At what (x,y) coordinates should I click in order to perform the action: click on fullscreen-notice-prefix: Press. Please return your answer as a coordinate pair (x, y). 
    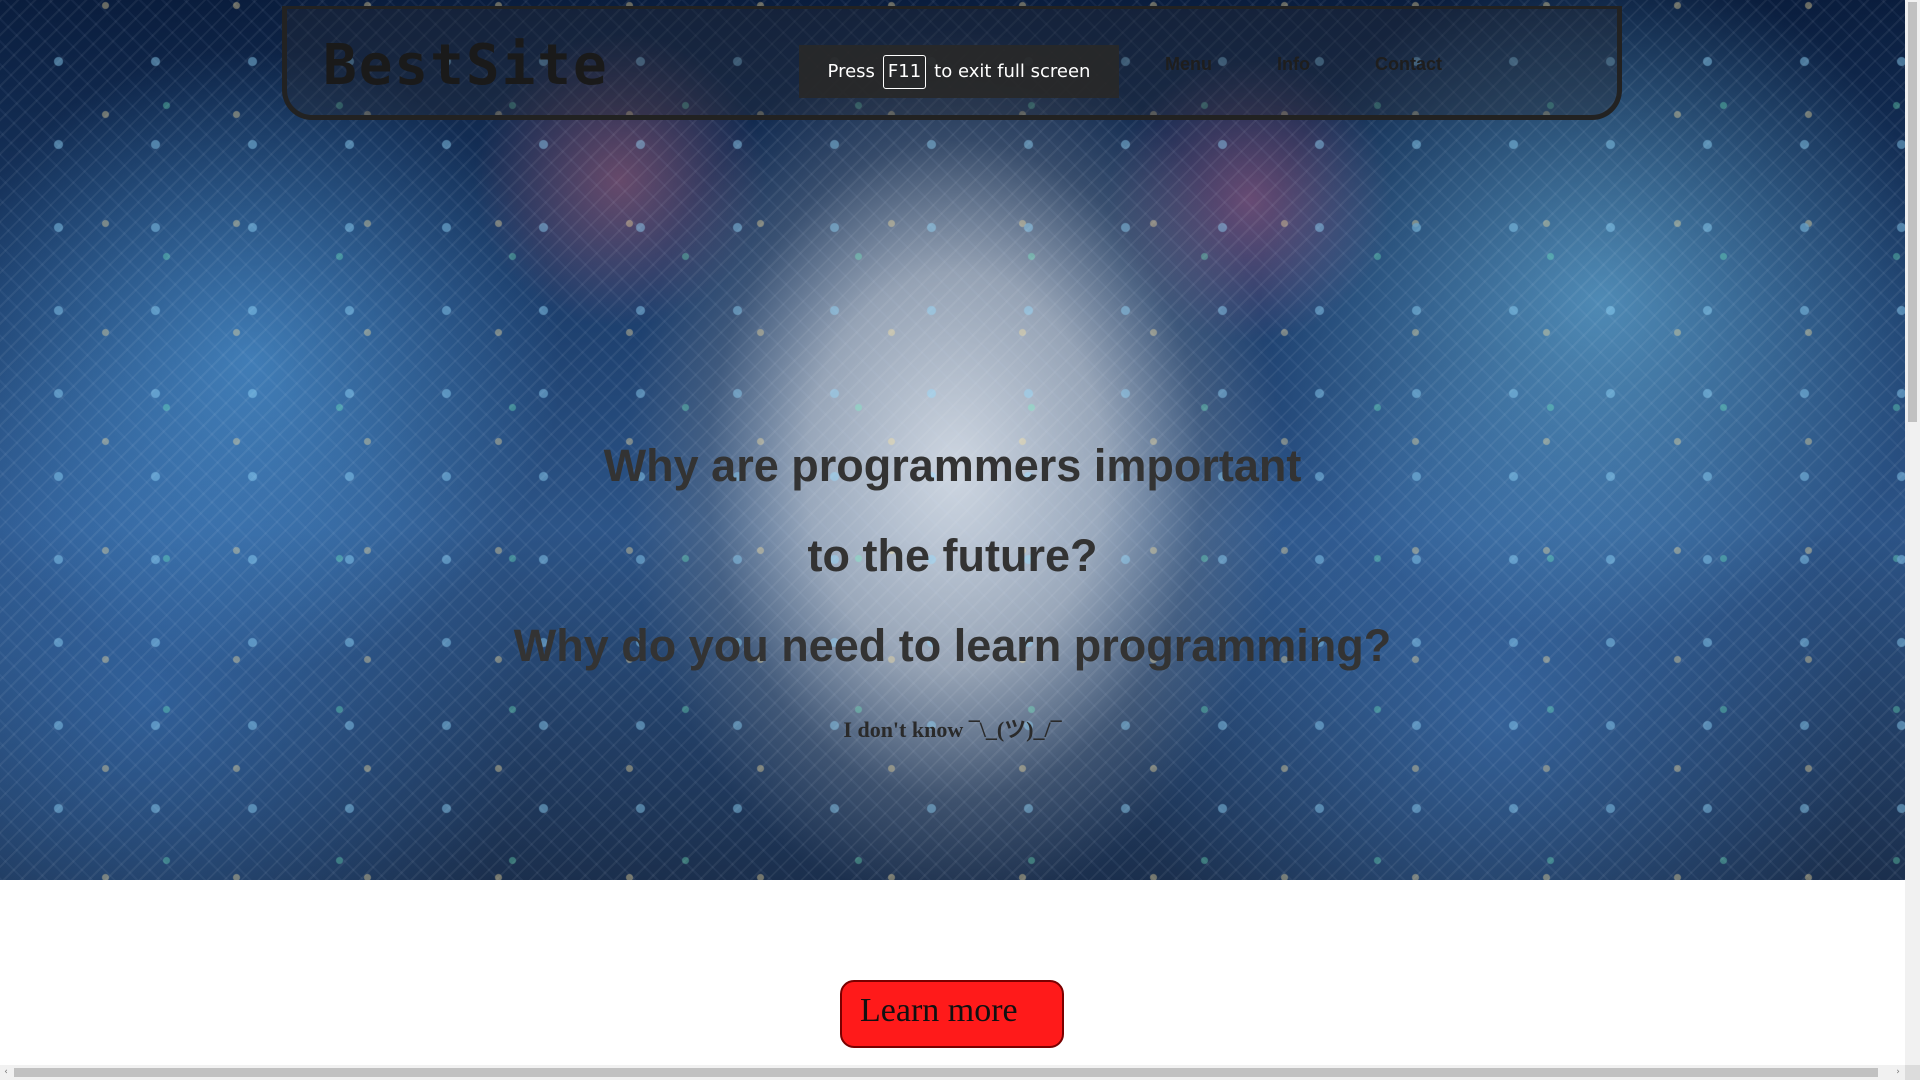
    Looking at the image, I should click on (851, 71).